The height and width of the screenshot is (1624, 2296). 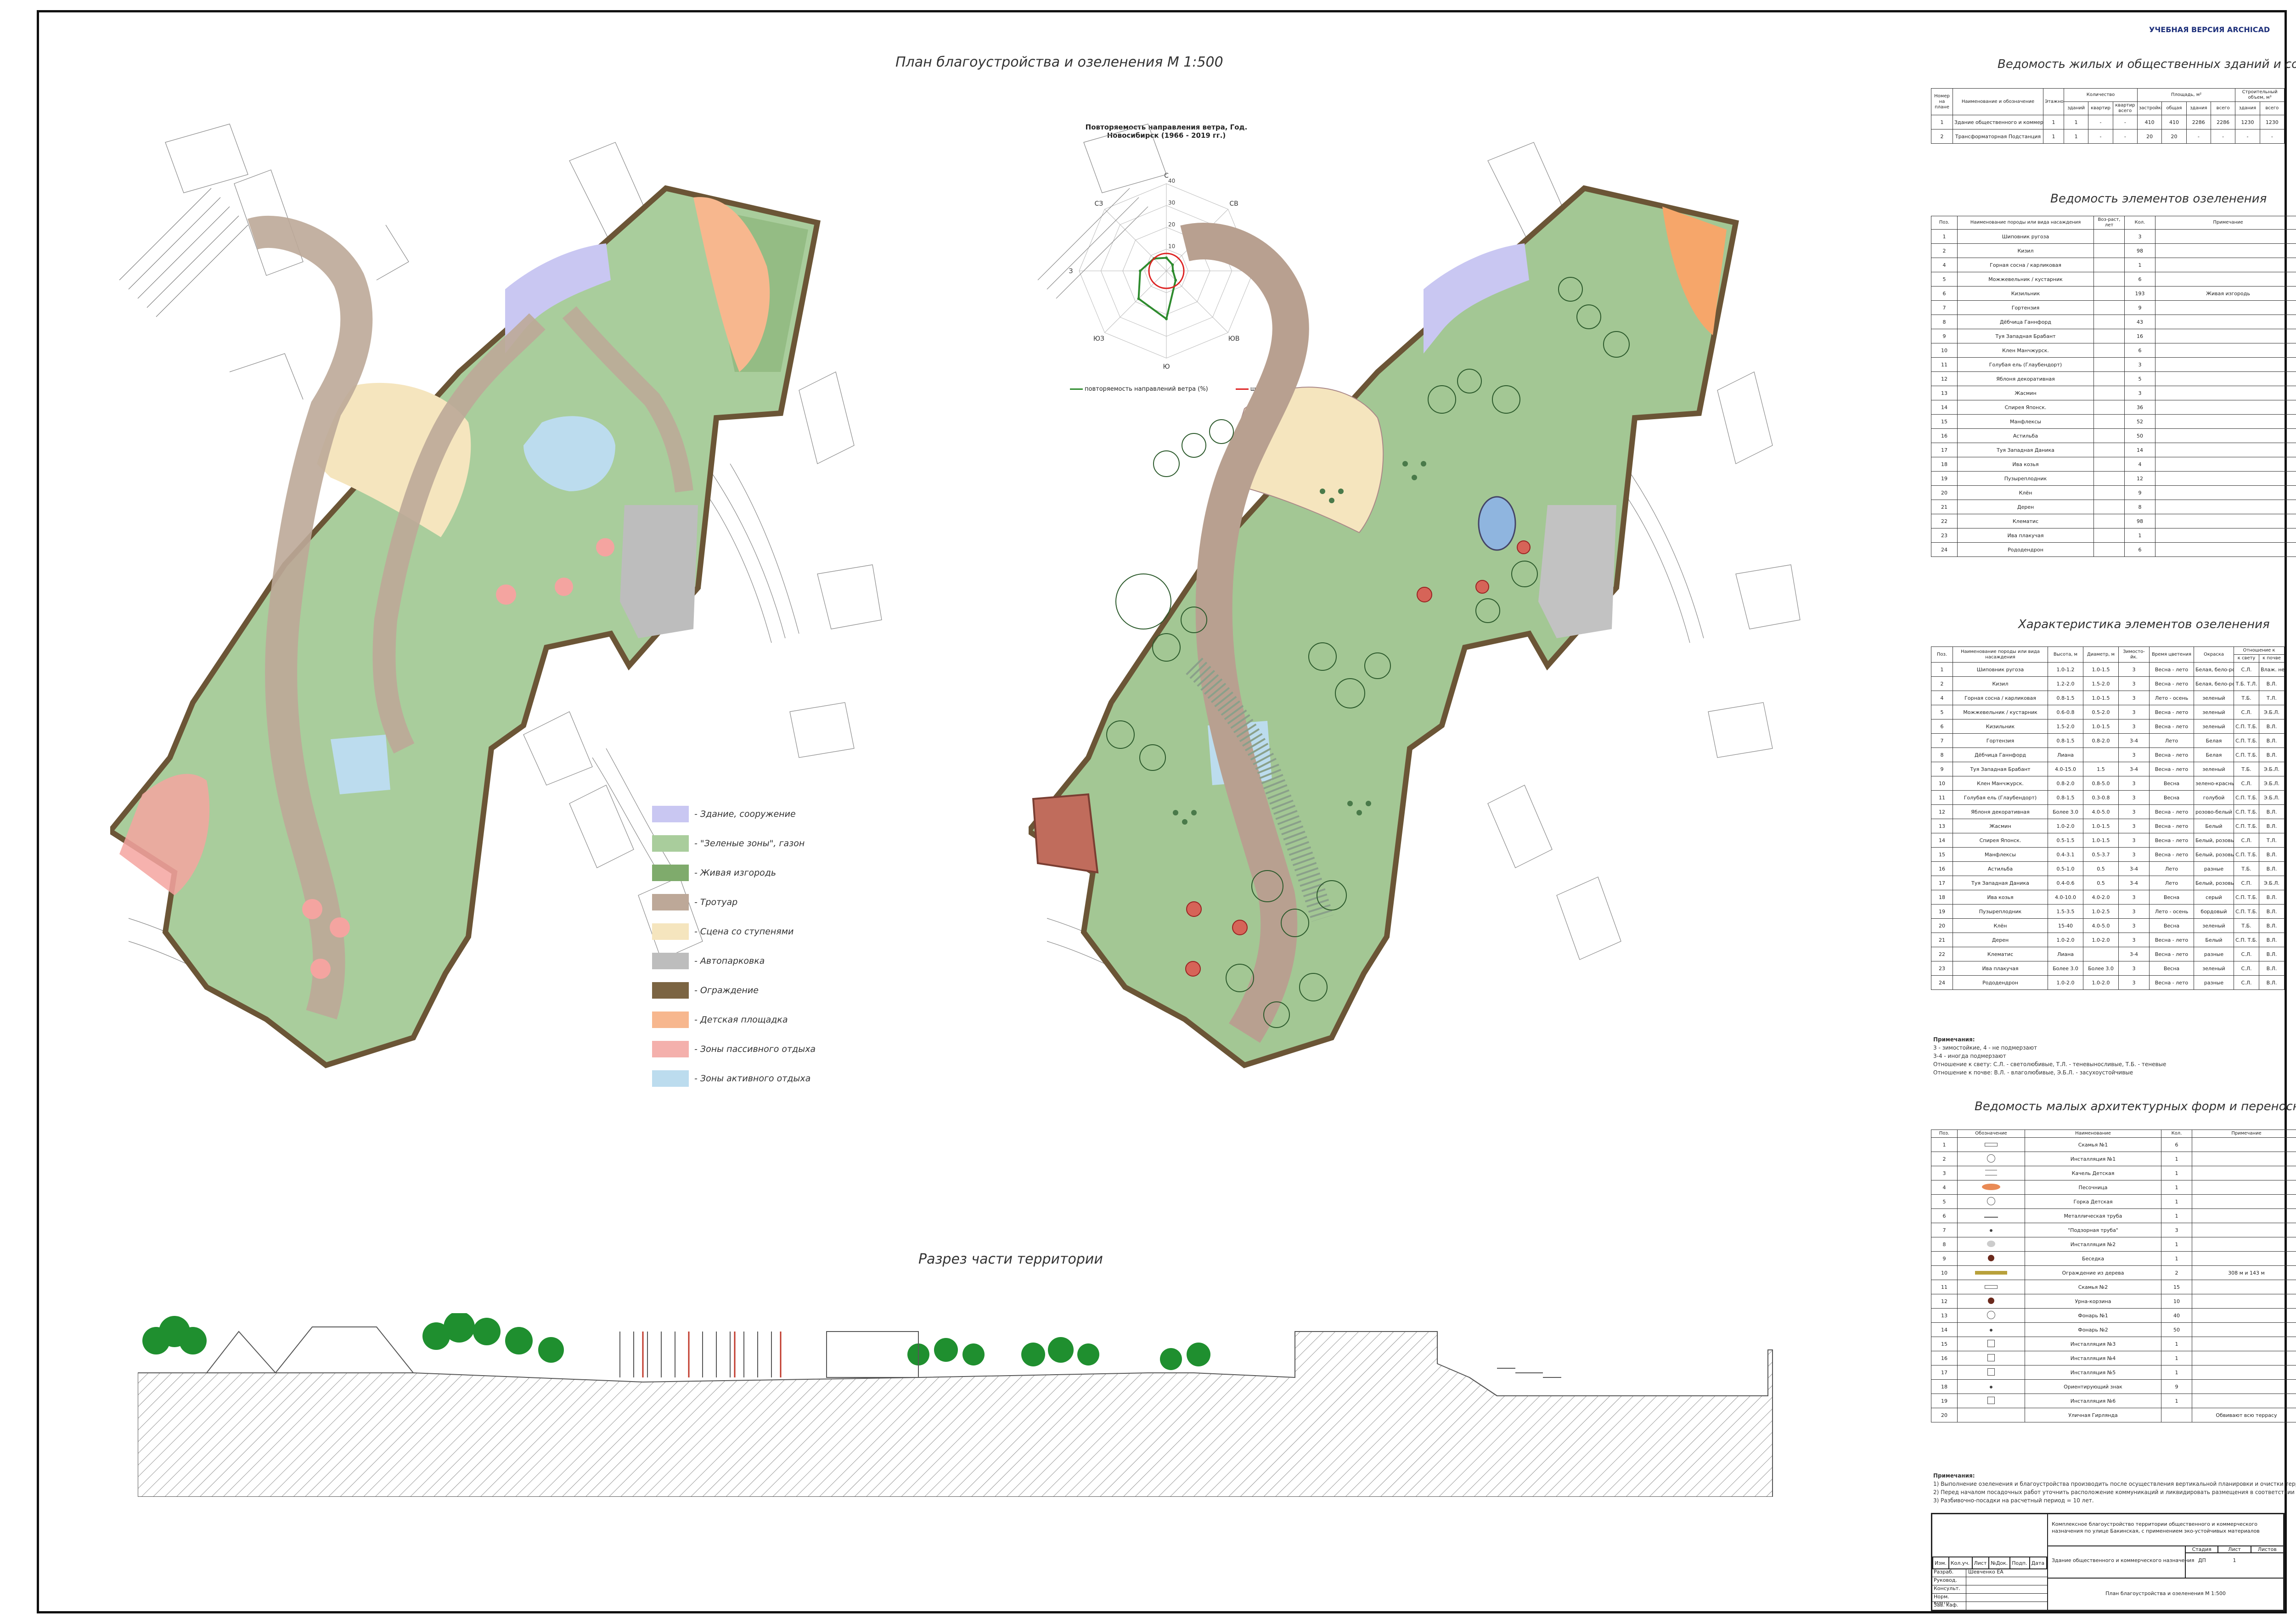 I want to click on table-cell: Скамья №2, so click(x=2093, y=1287).